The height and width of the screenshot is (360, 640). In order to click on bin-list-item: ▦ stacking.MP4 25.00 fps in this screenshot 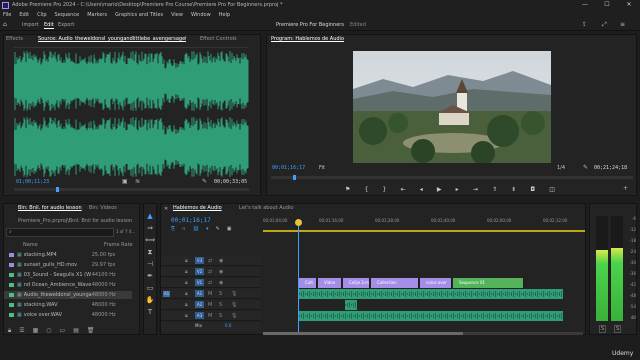, I will do `click(68, 255)`.